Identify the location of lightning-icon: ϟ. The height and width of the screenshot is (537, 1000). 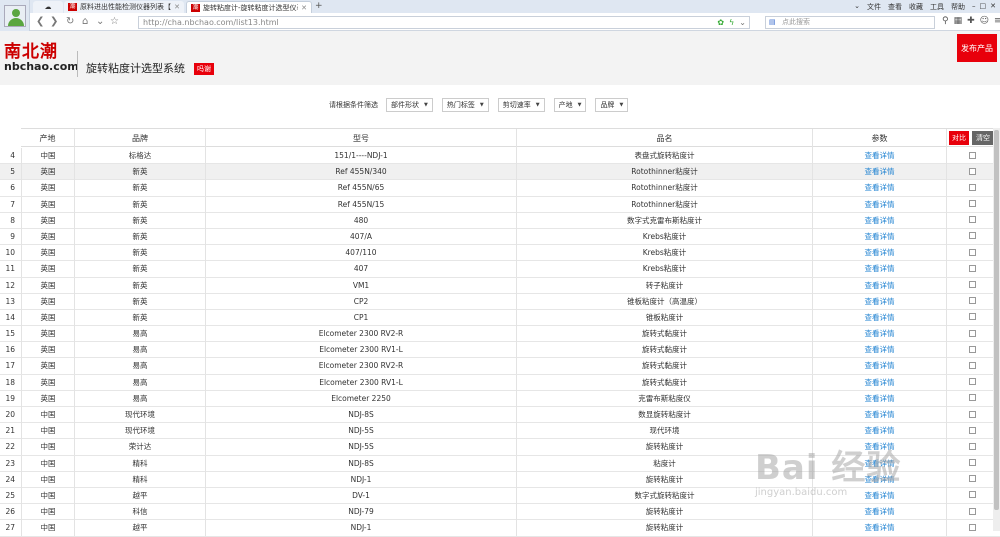
(731, 22).